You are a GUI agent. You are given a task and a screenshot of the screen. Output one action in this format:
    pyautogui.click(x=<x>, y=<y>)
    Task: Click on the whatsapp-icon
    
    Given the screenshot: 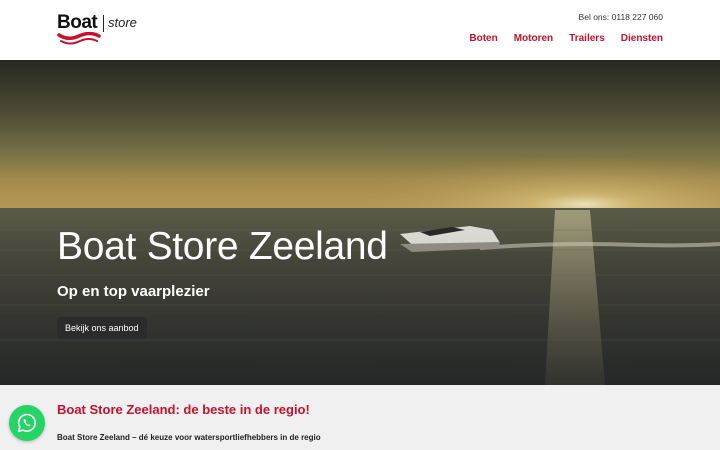 What is the action you would take?
    pyautogui.click(x=26, y=423)
    